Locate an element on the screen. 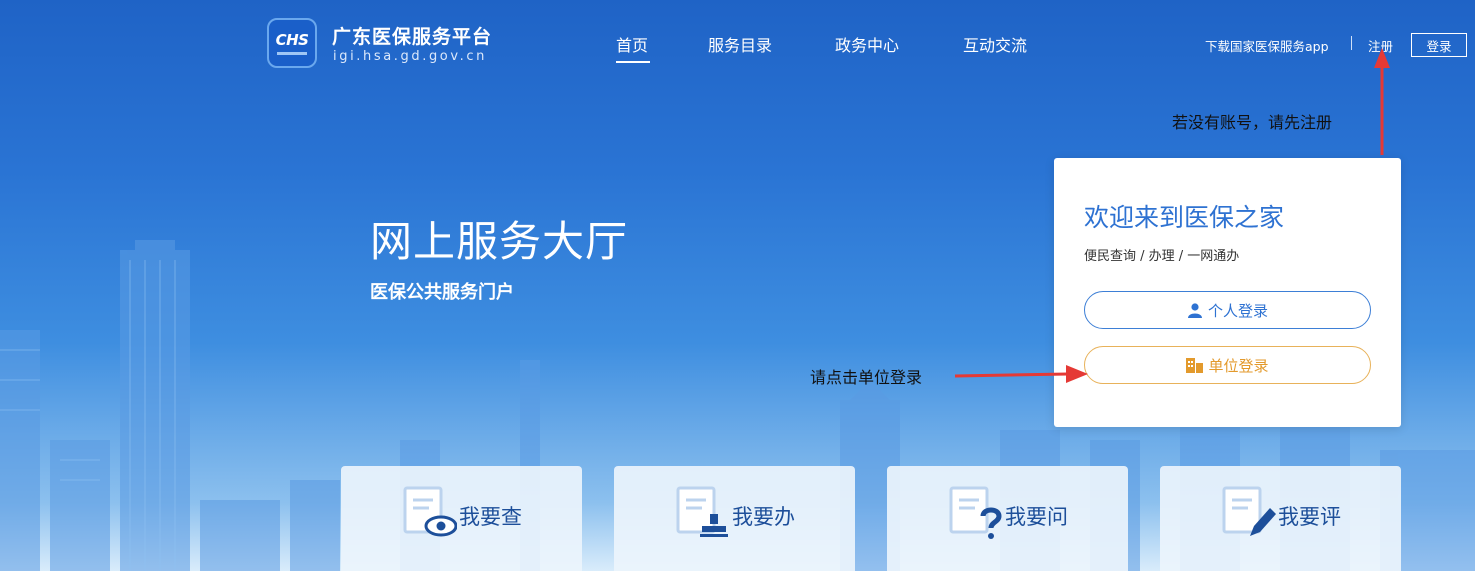 The height and width of the screenshot is (571, 1475). card-subtitle: 便民查询 / 办理 / 一网通办 is located at coordinates (1162, 256).